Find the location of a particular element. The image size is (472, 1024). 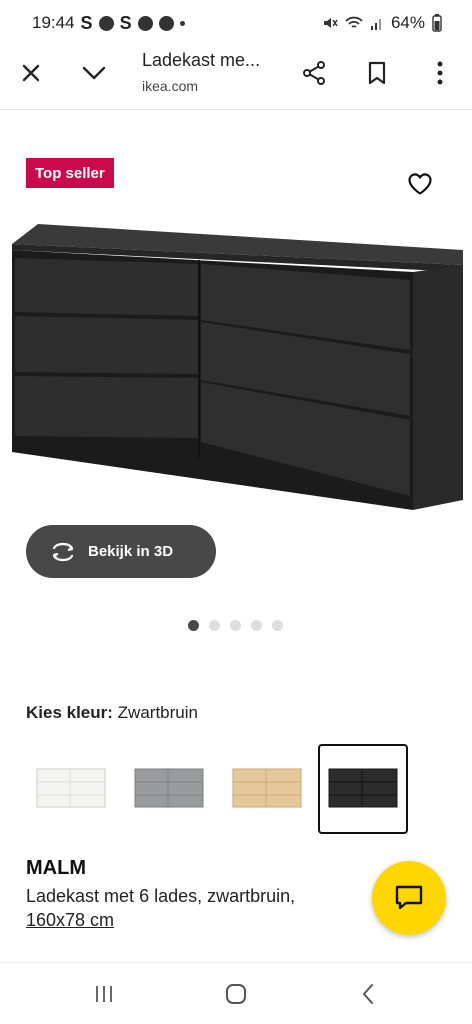

more-options-icon is located at coordinates (440, 73).